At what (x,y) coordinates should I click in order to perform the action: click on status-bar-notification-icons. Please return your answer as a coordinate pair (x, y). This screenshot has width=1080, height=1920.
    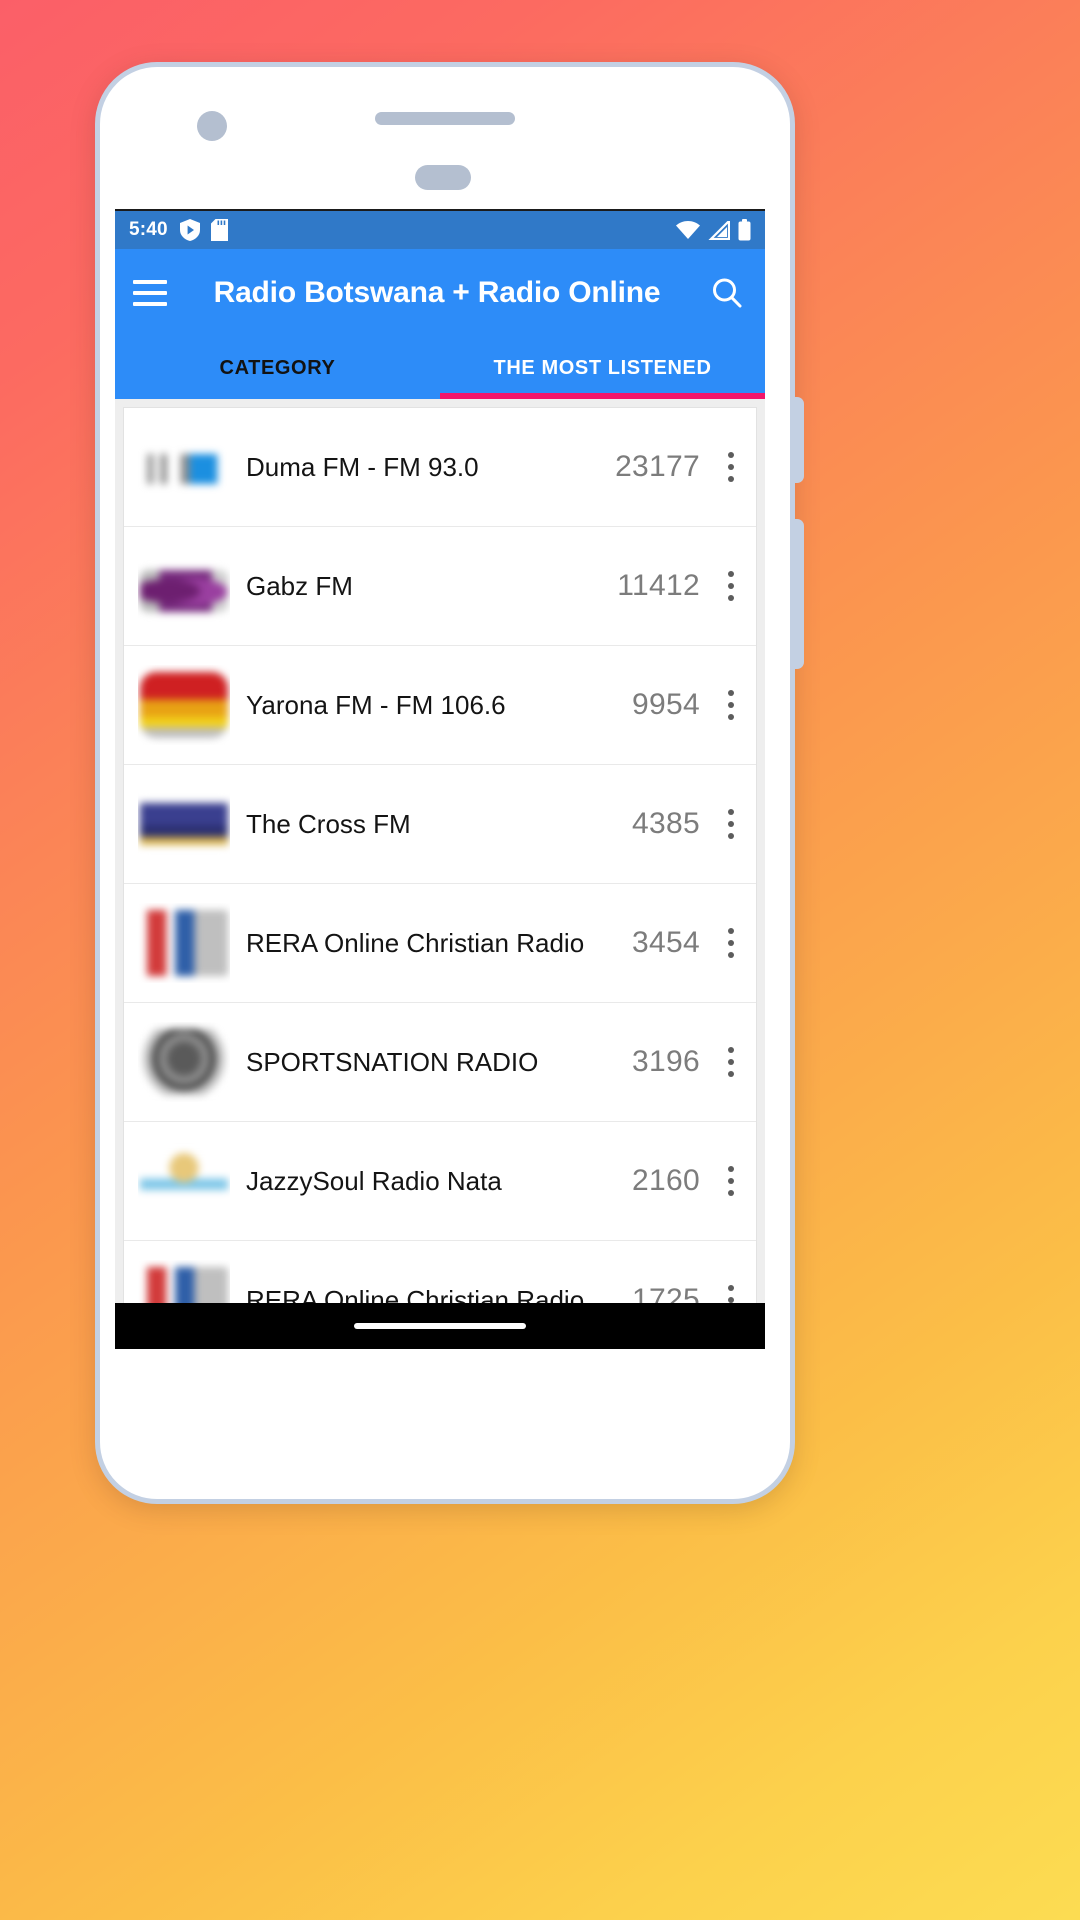
    Looking at the image, I should click on (203, 230).